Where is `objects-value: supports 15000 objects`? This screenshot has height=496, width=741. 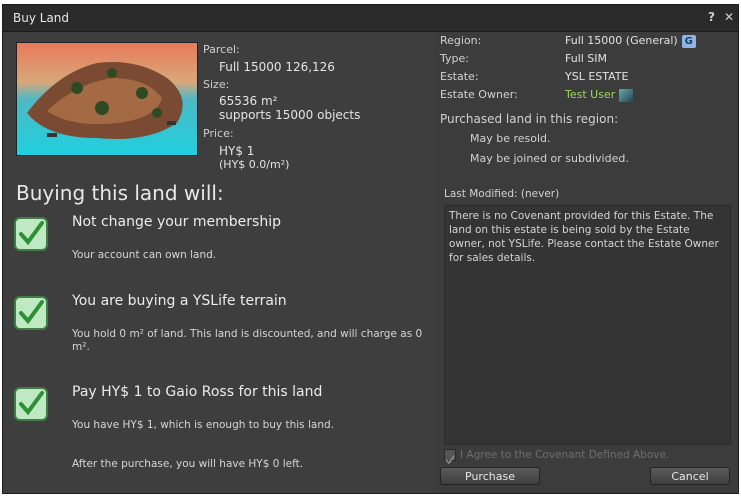 objects-value: supports 15000 objects is located at coordinates (290, 115).